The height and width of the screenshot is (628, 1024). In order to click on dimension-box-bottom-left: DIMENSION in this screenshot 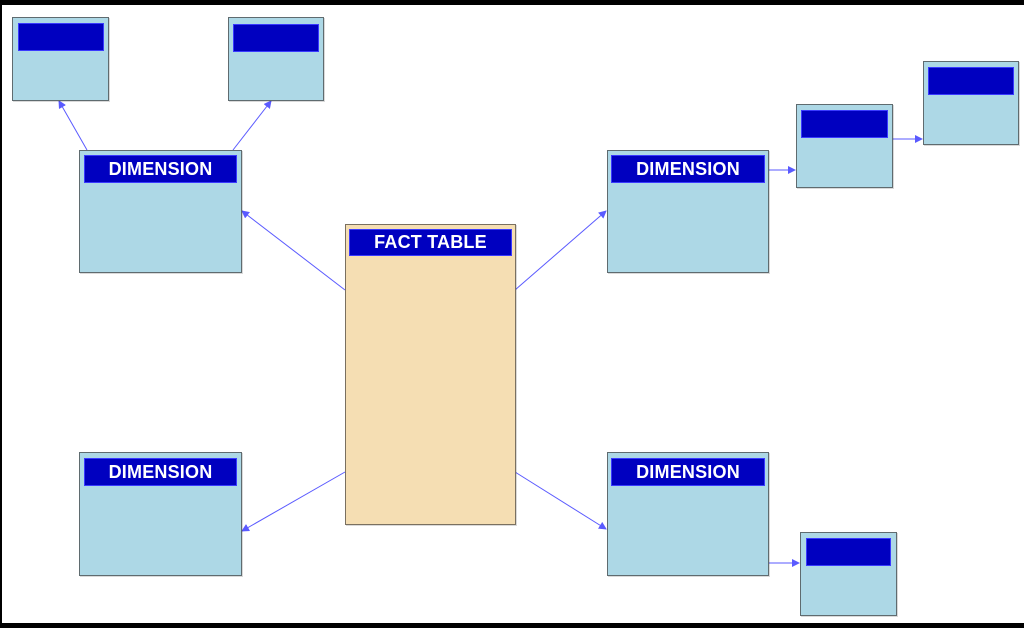, I will do `click(160, 514)`.